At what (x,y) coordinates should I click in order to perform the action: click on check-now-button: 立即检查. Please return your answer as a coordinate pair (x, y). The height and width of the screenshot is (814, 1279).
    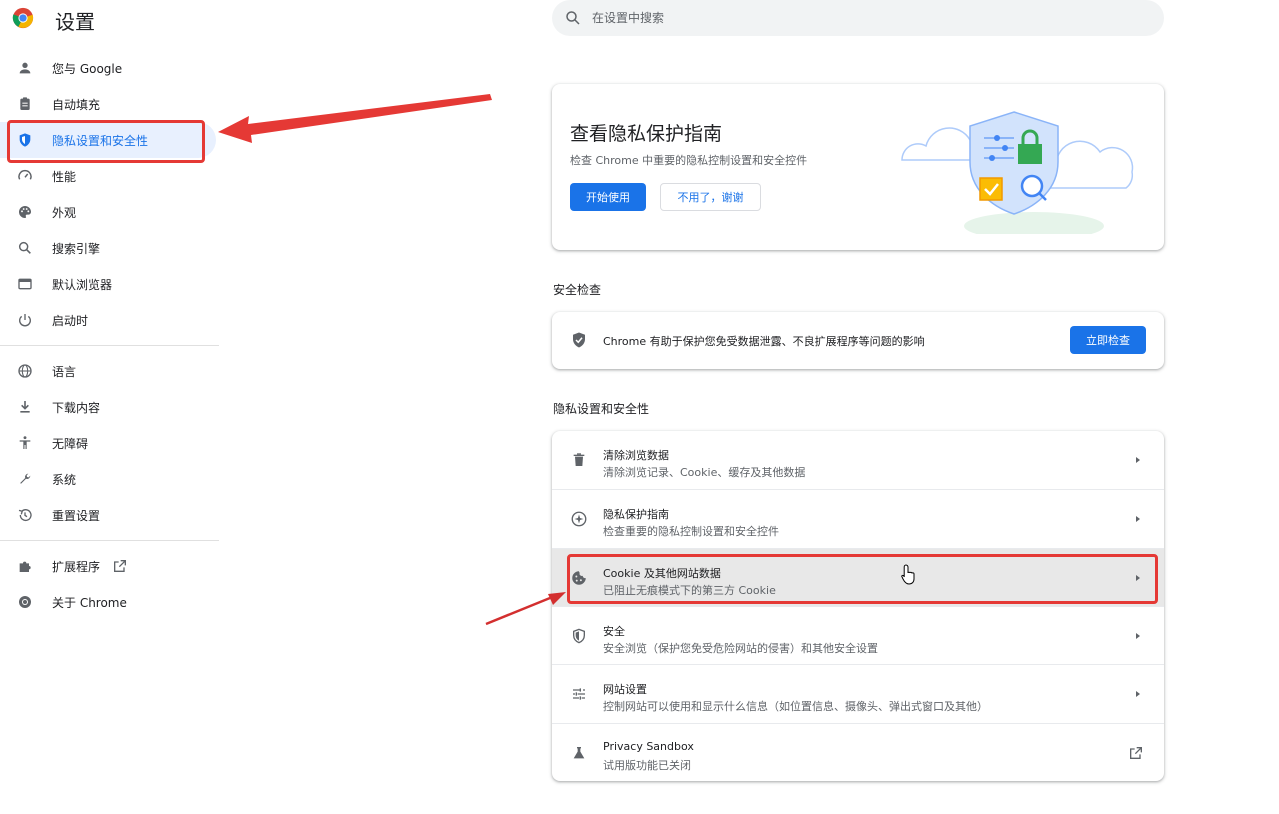
    Looking at the image, I should click on (1108, 340).